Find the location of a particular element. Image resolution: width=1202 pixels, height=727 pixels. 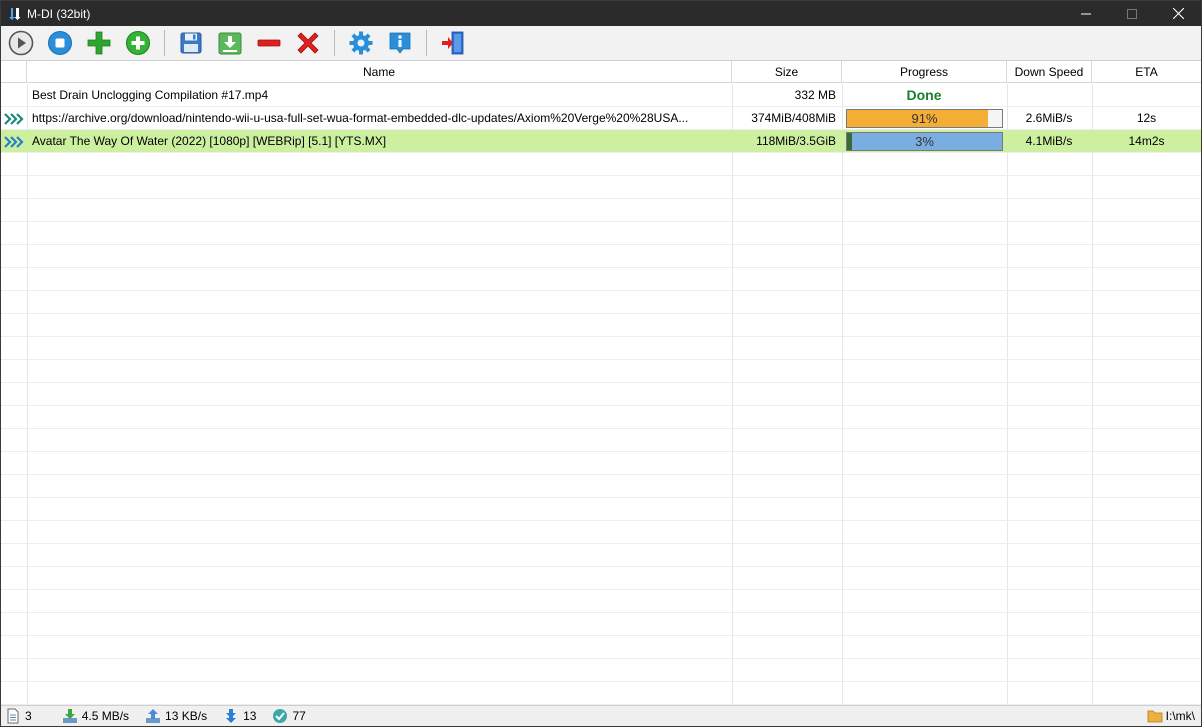

stop-icon is located at coordinates (60, 43).